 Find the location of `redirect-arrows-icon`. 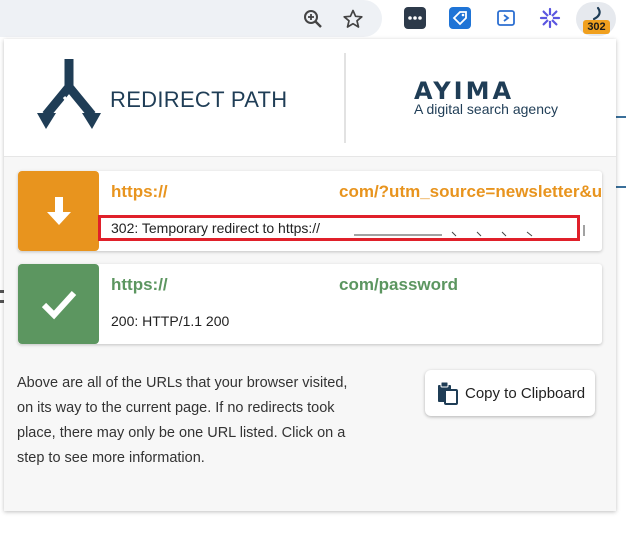

redirect-arrows-icon is located at coordinates (69, 94).